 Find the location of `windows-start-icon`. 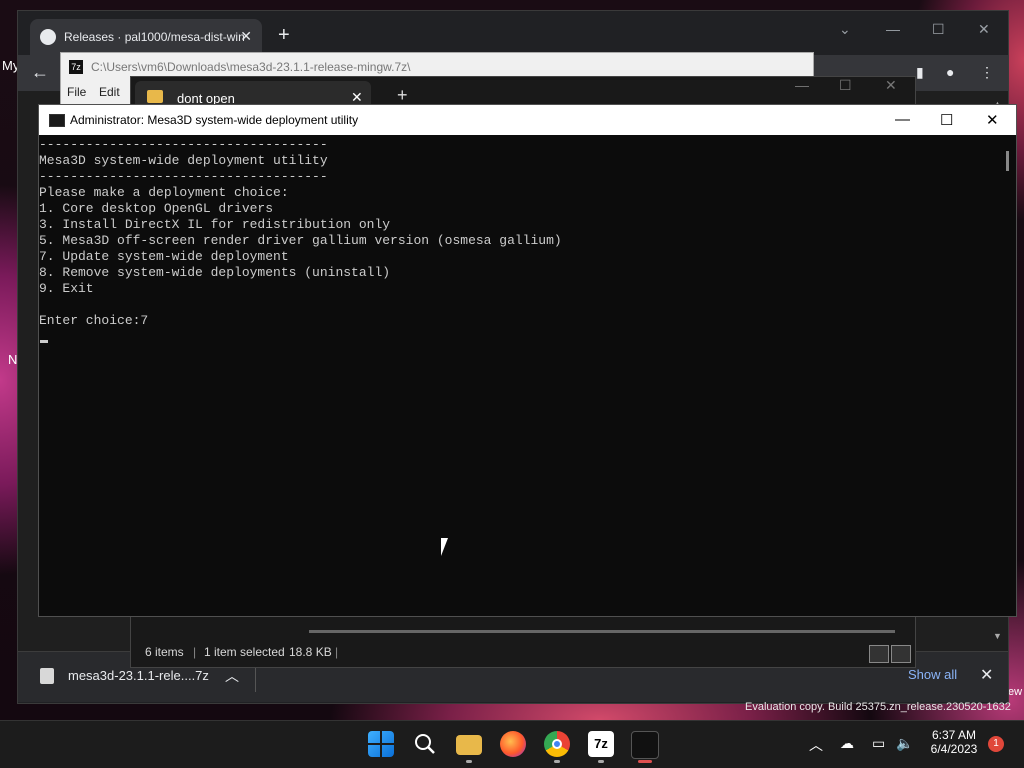

windows-start-icon is located at coordinates (381, 744).